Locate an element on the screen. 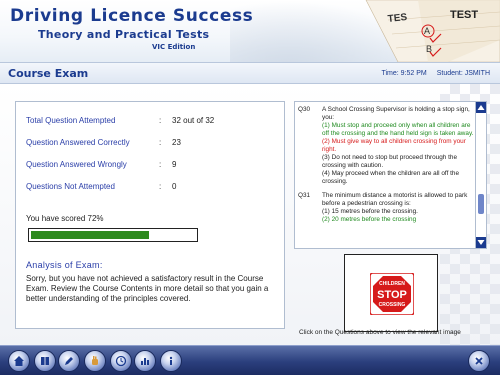 This screenshot has width=500, height=375. arrow-up-icon is located at coordinates (481, 107).